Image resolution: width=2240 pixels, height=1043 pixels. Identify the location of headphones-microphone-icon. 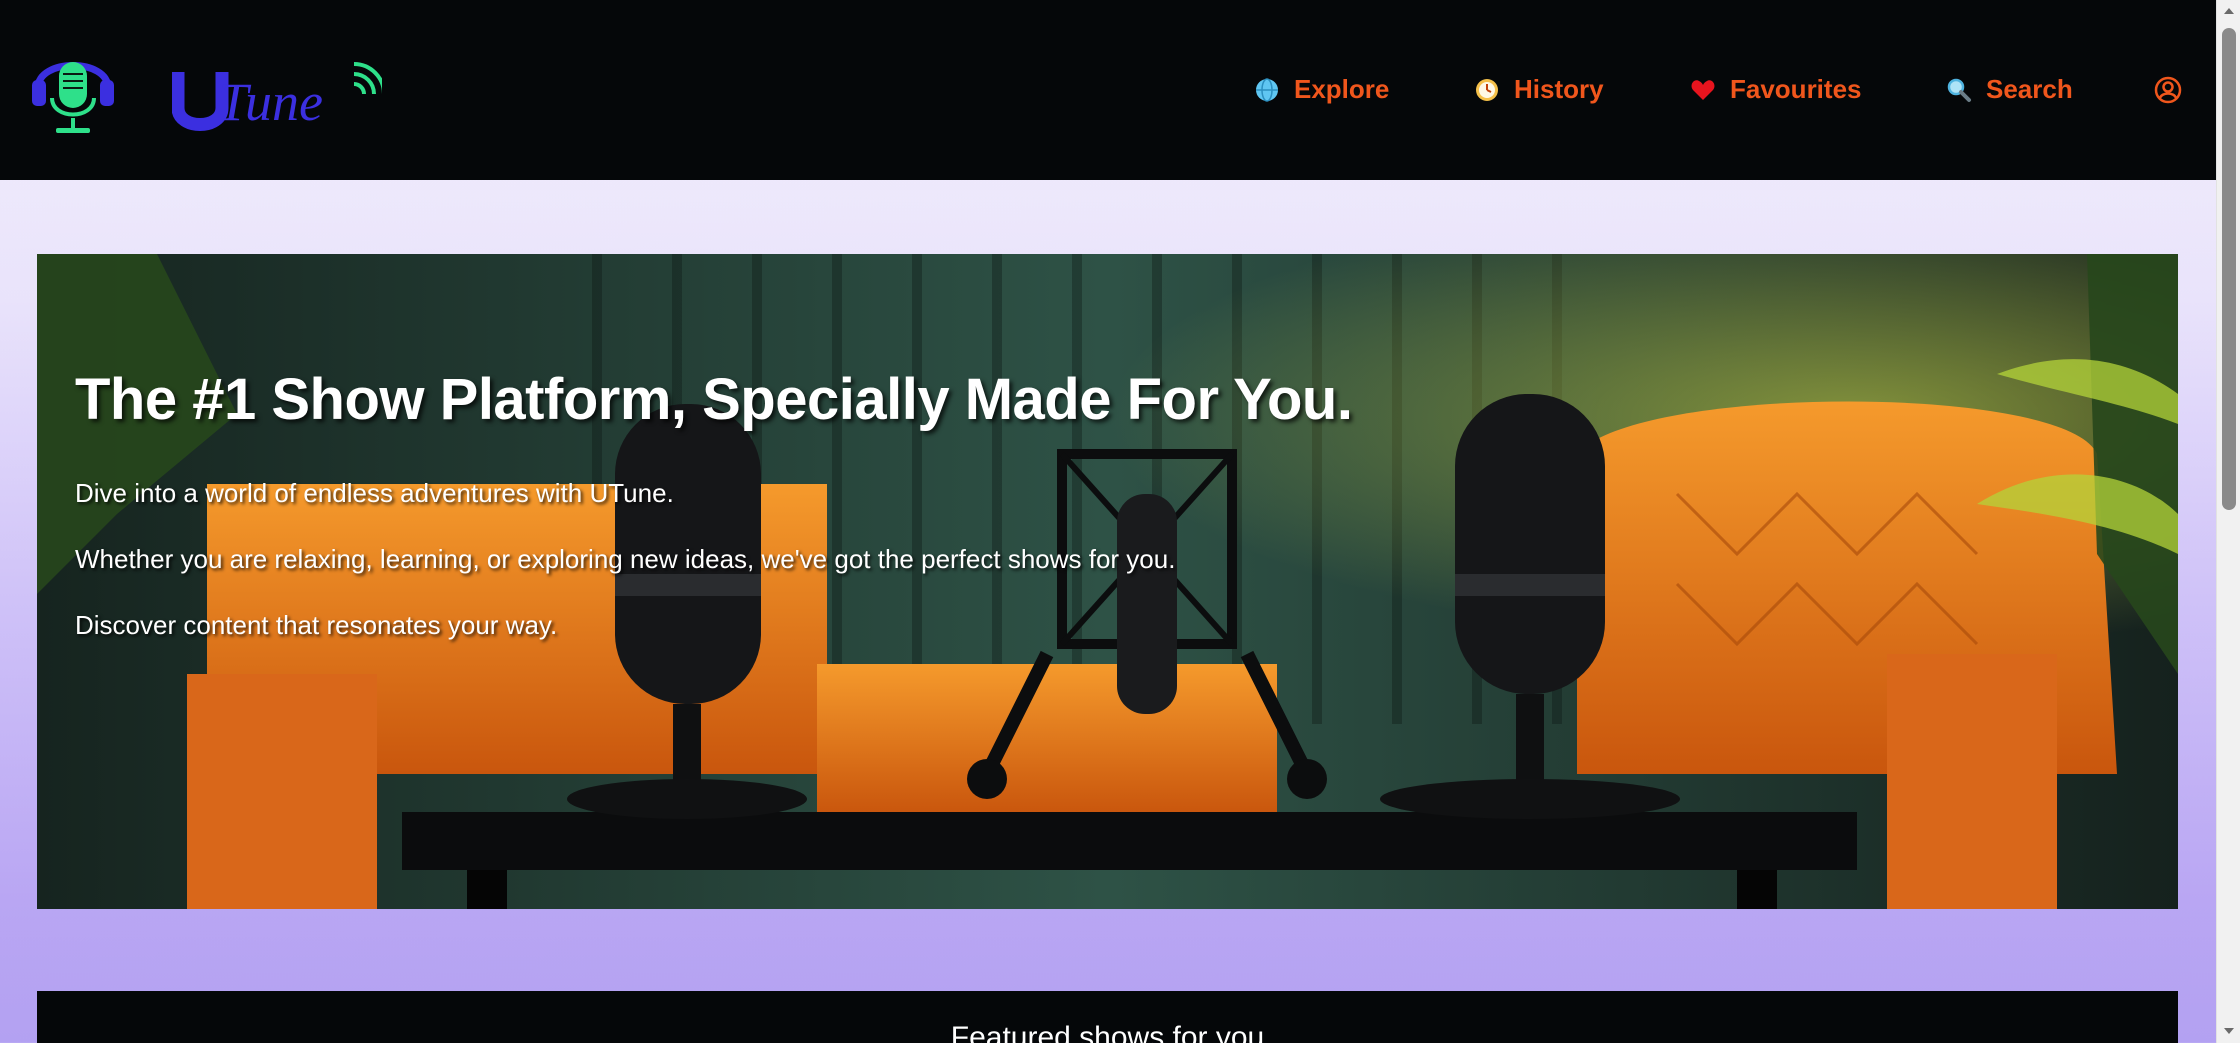
(73, 88).